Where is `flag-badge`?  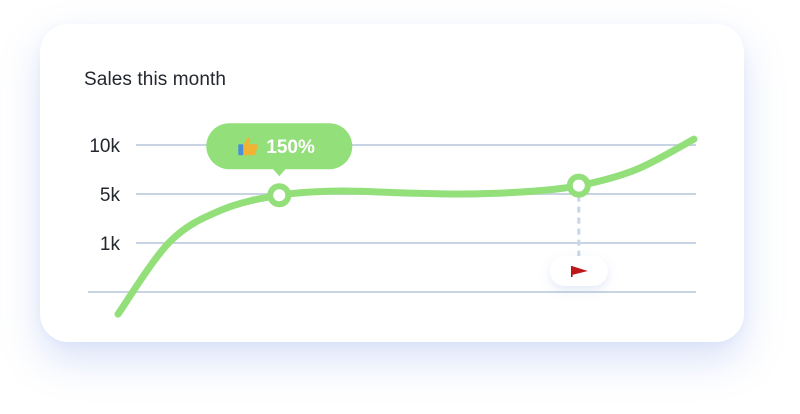 flag-badge is located at coordinates (578, 271).